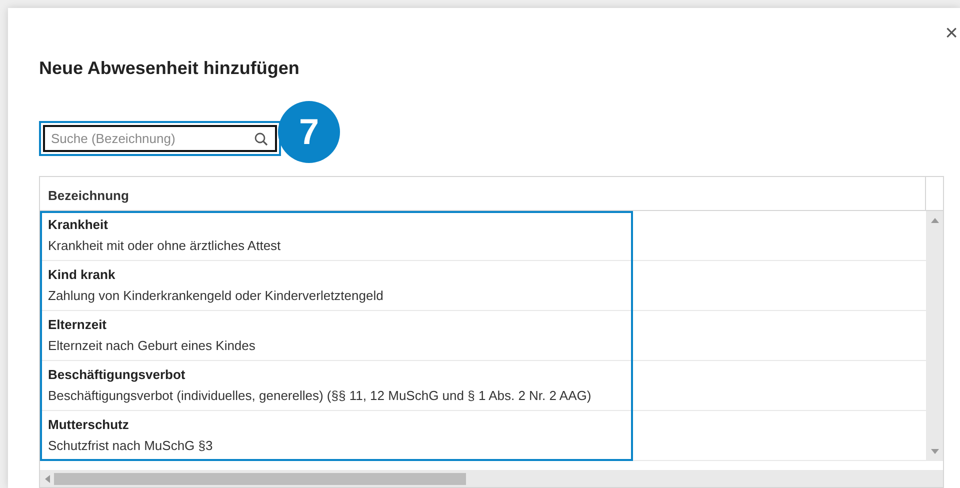 This screenshot has width=960, height=488. Describe the element at coordinates (216, 295) in the screenshot. I see `absence-description: Zahlung von Kinderkrankengeld oder Kinderverletztengeld` at that location.